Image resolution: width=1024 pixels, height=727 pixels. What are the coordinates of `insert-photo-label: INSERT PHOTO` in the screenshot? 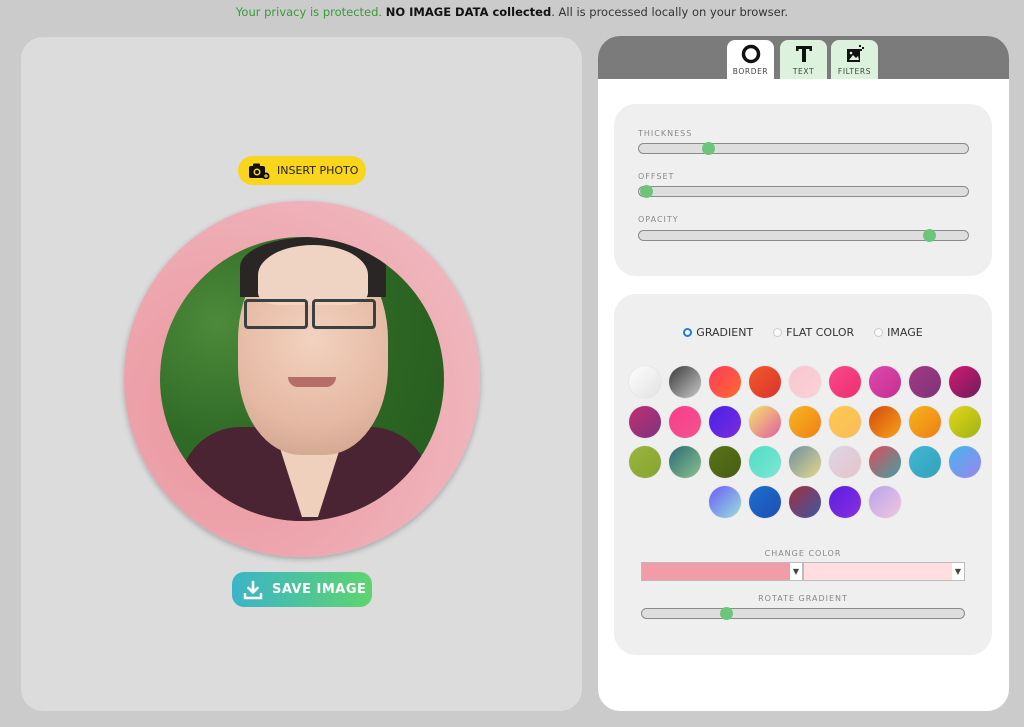 It's located at (318, 170).